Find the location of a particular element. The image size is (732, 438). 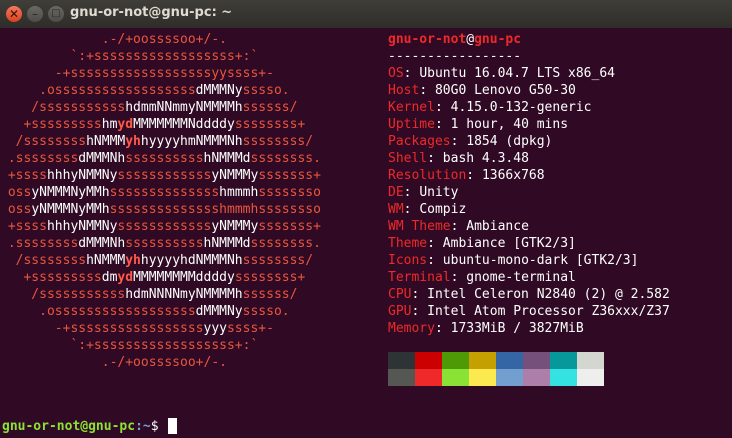

close-icon: ✕ is located at coordinates (14, 14).